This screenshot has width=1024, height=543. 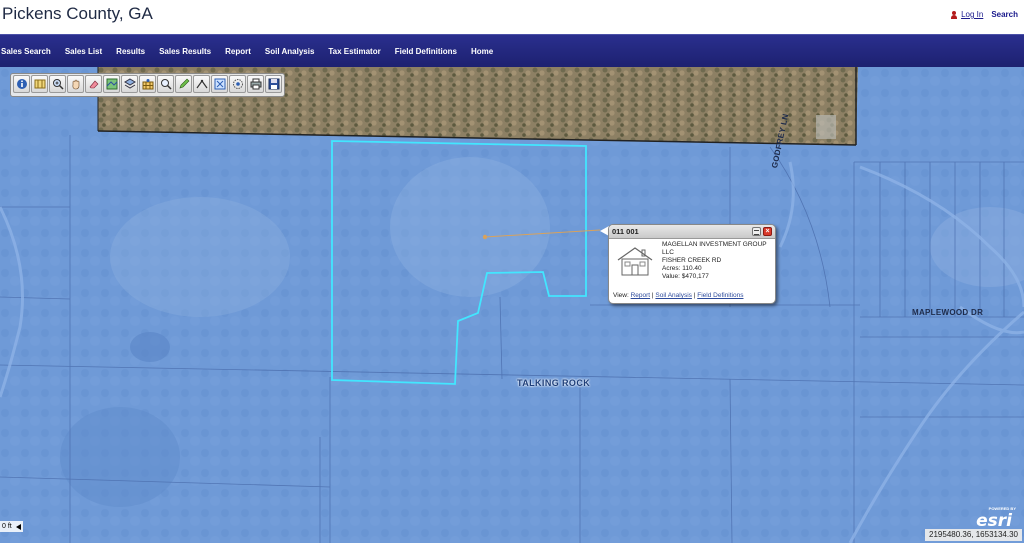 I want to click on save-icon, so click(x=273, y=84).